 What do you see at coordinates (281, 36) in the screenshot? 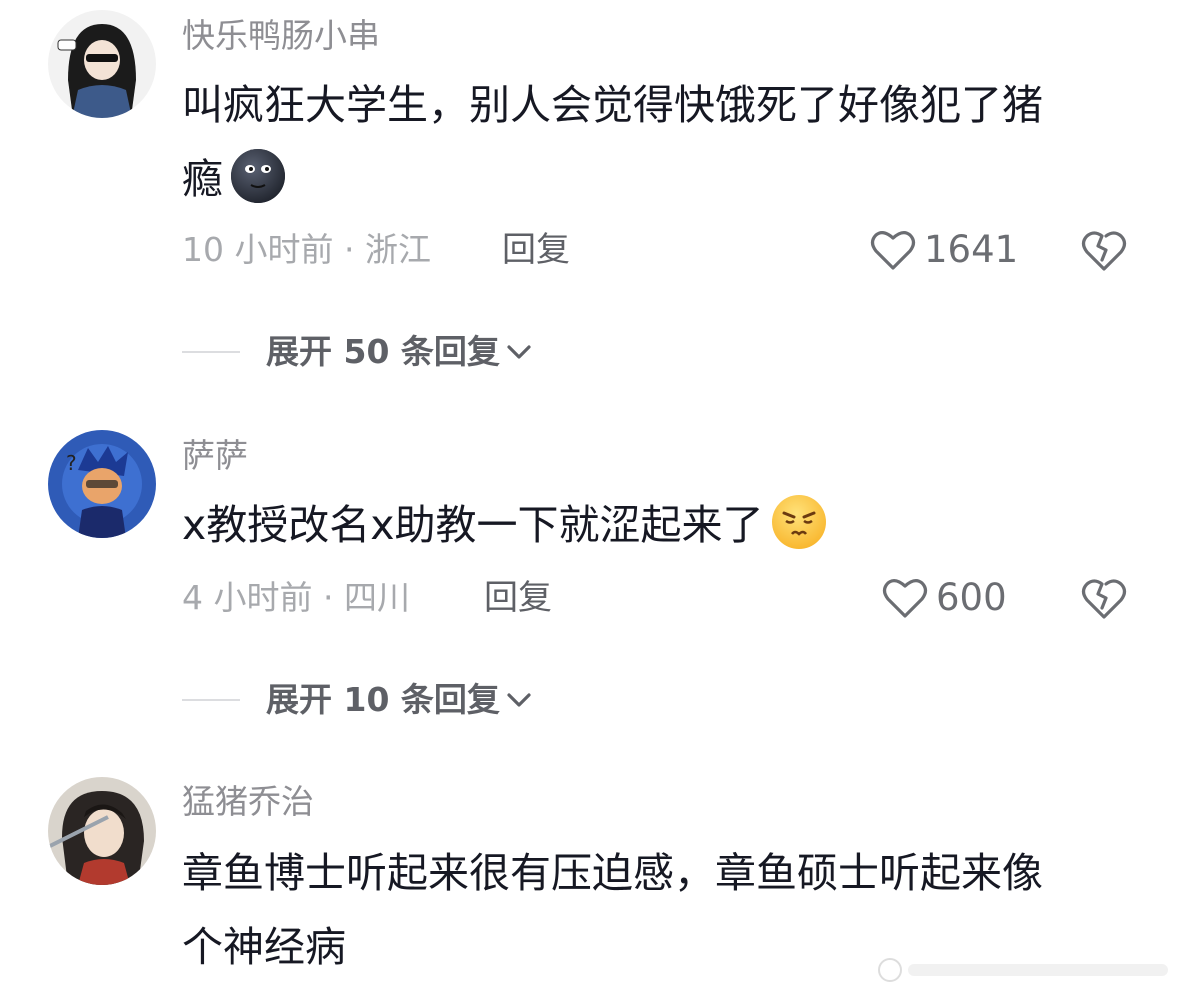
I see `comment-author: 快乐鸭肠小串` at bounding box center [281, 36].